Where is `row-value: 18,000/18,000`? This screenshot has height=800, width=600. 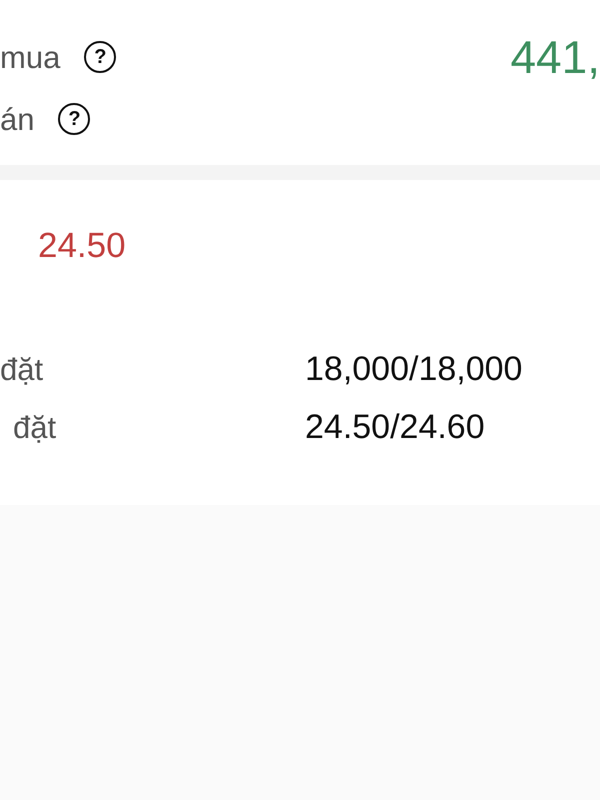
row-value: 18,000/18,000 is located at coordinates (413, 369).